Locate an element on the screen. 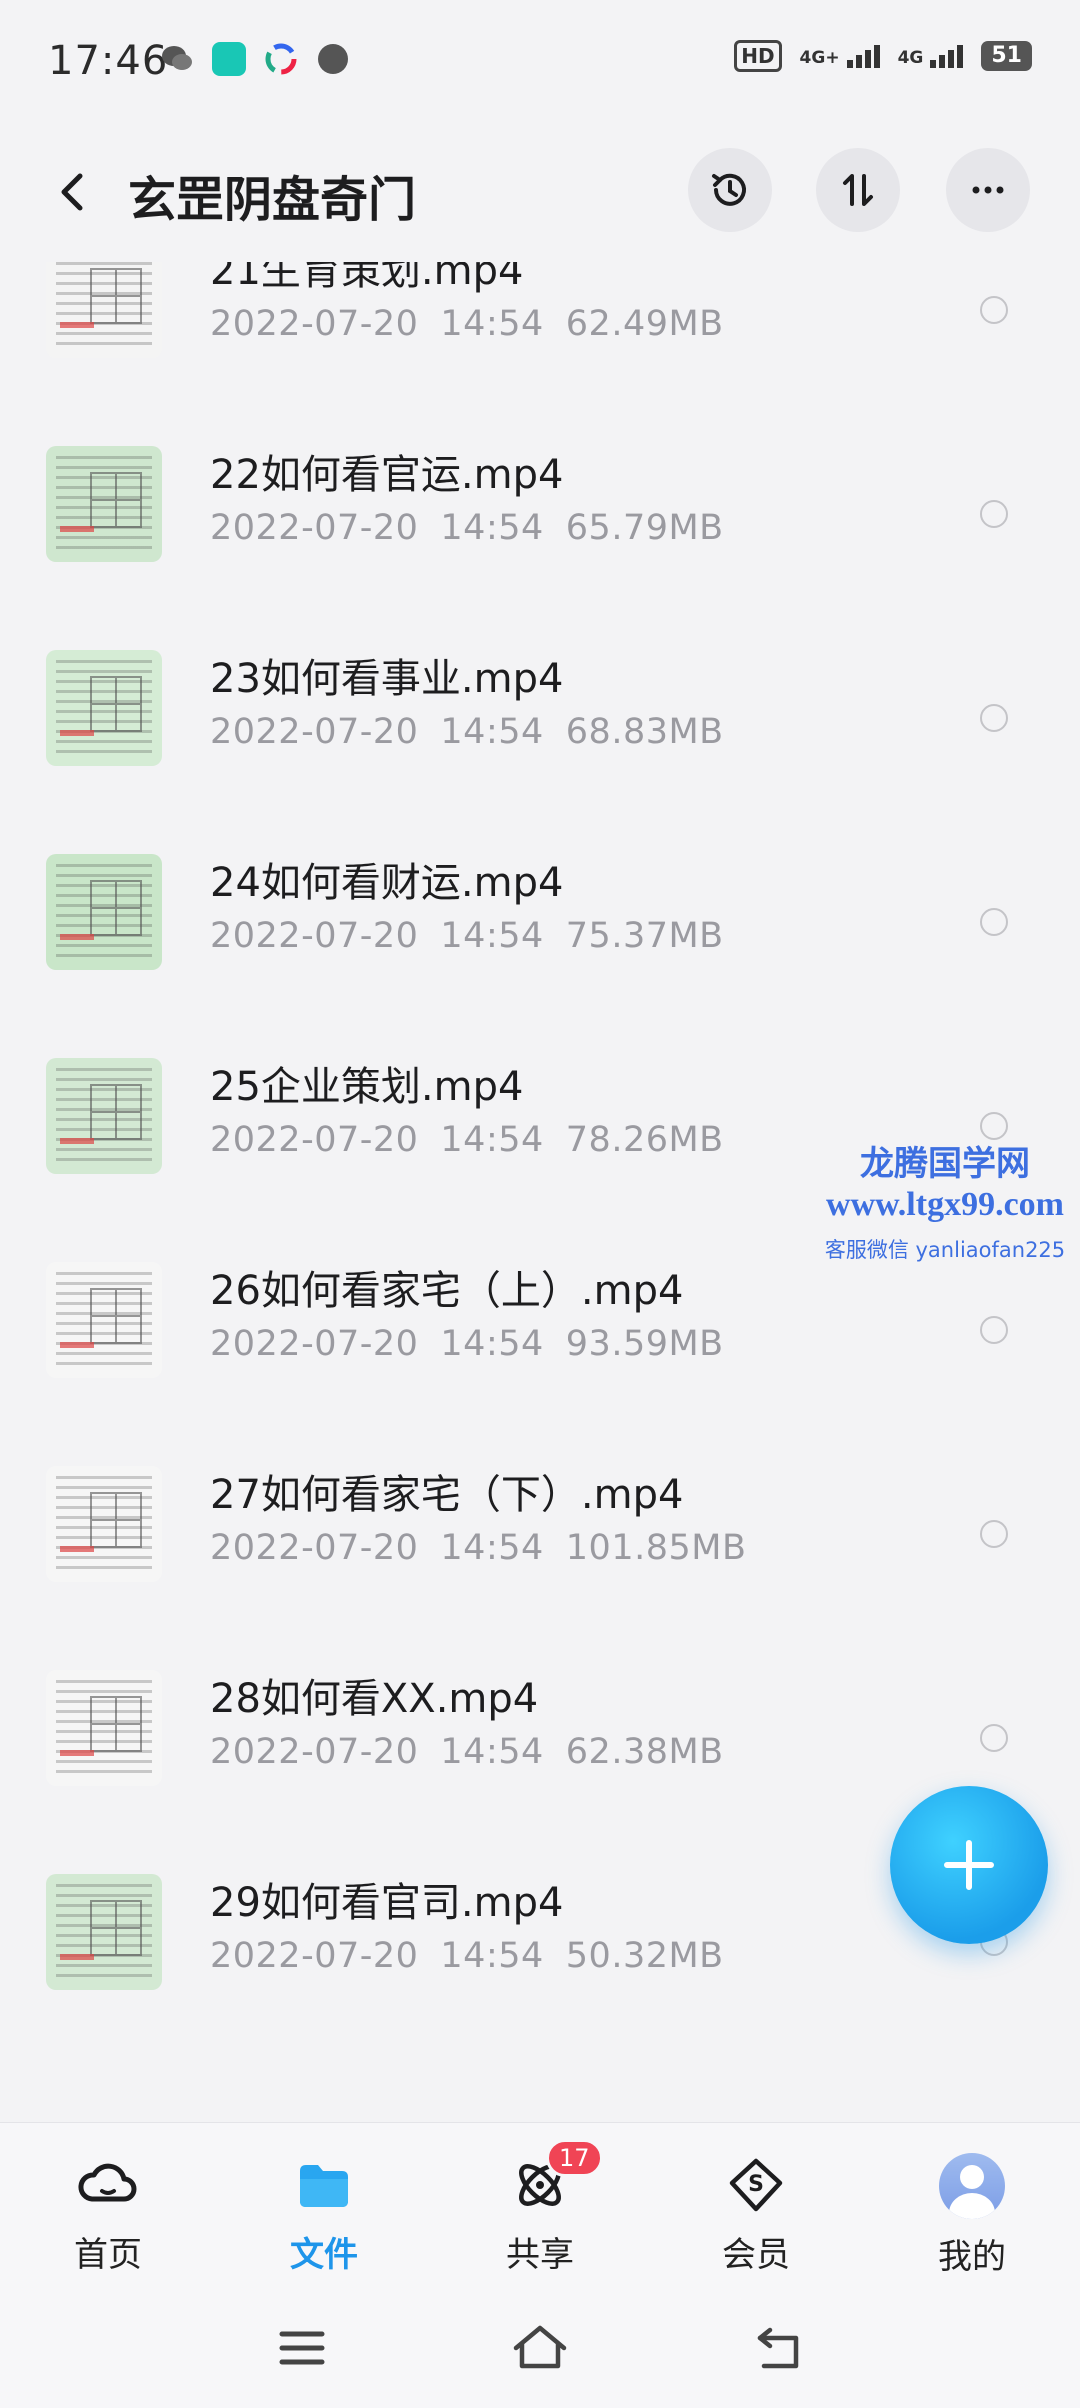 This screenshot has height=2408, width=1080. bottom-nav: 首页 文件 17 共享 S 会员 我的 is located at coordinates (540, 2207).